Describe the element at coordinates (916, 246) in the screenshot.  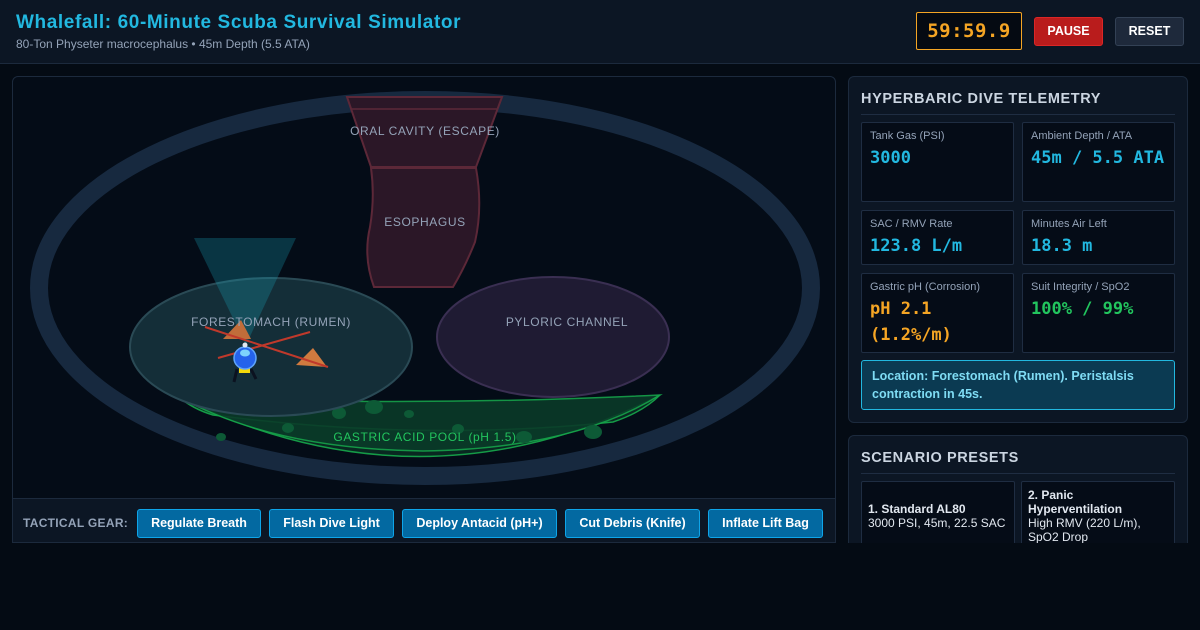
I see `stat-value: 123.8 L/m` at that location.